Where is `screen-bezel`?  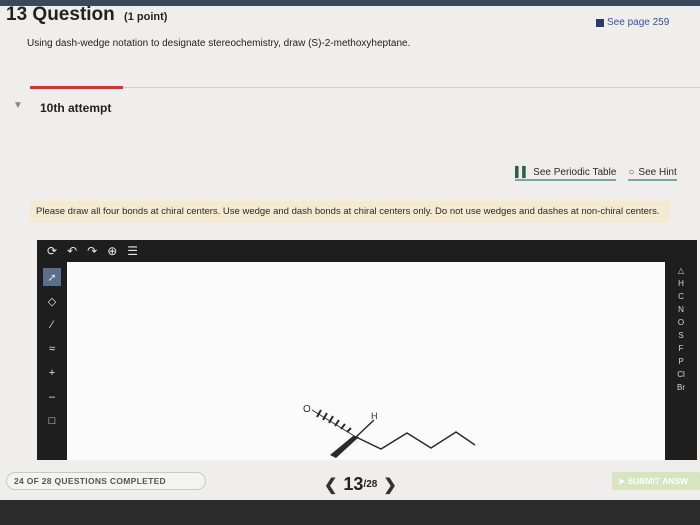 screen-bezel is located at coordinates (350, 512).